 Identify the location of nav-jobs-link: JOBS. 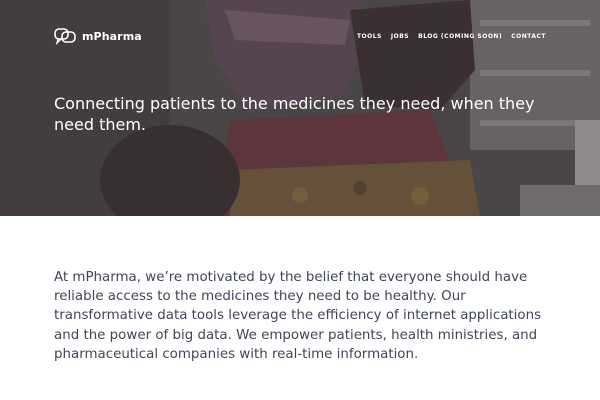
(400, 36).